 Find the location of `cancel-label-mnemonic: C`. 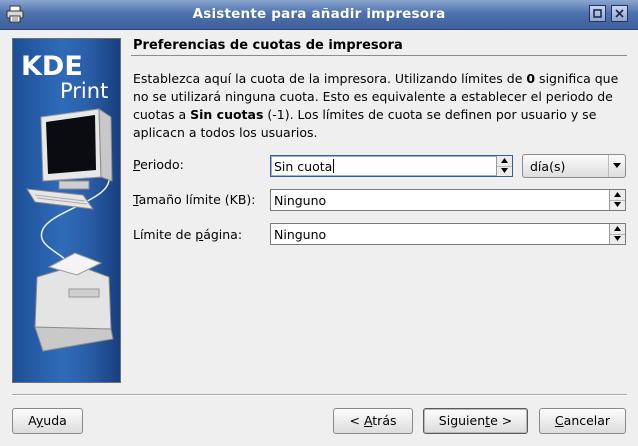

cancel-label-mnemonic: C is located at coordinates (559, 420).